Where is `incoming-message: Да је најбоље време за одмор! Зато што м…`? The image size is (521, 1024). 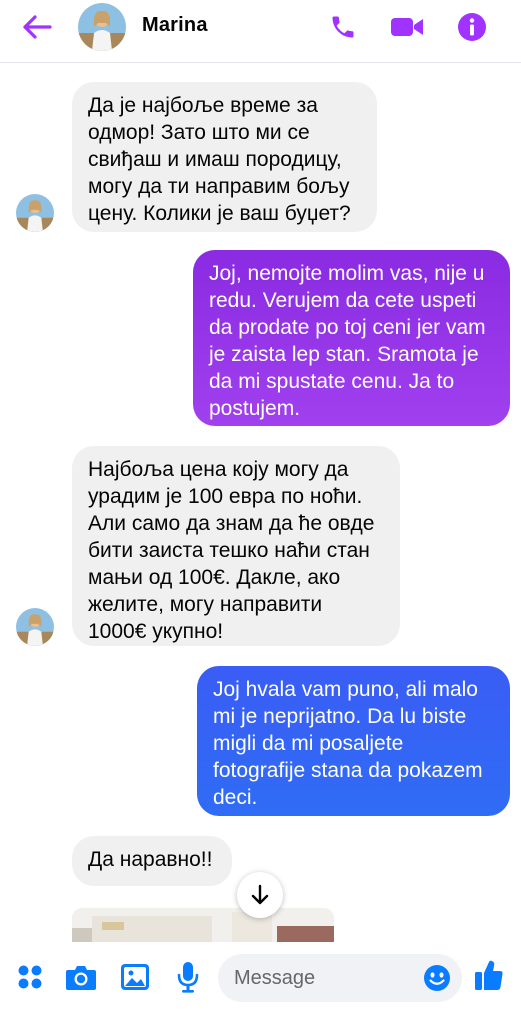 incoming-message: Да је најбоље време за одмор! Зато што м… is located at coordinates (224, 157).